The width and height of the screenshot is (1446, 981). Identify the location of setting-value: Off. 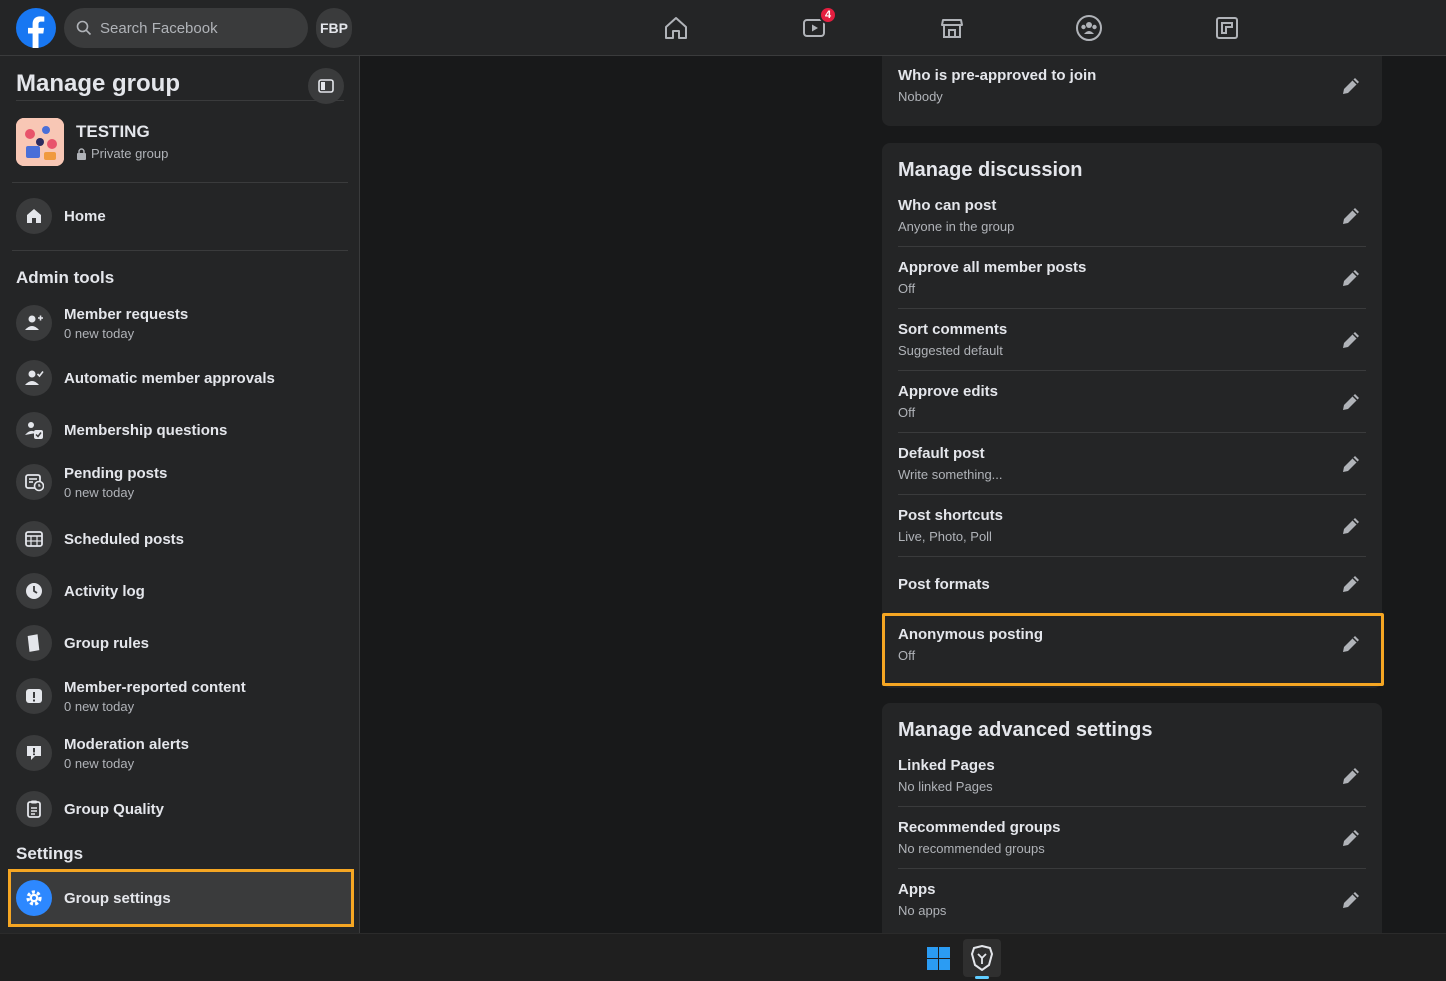
(907, 412).